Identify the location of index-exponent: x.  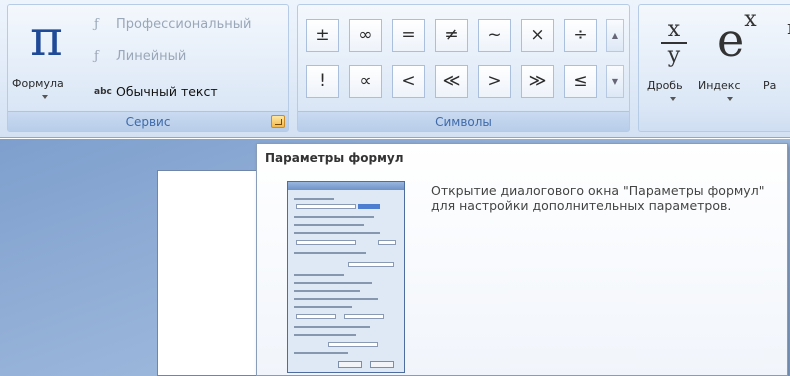
(750, 19).